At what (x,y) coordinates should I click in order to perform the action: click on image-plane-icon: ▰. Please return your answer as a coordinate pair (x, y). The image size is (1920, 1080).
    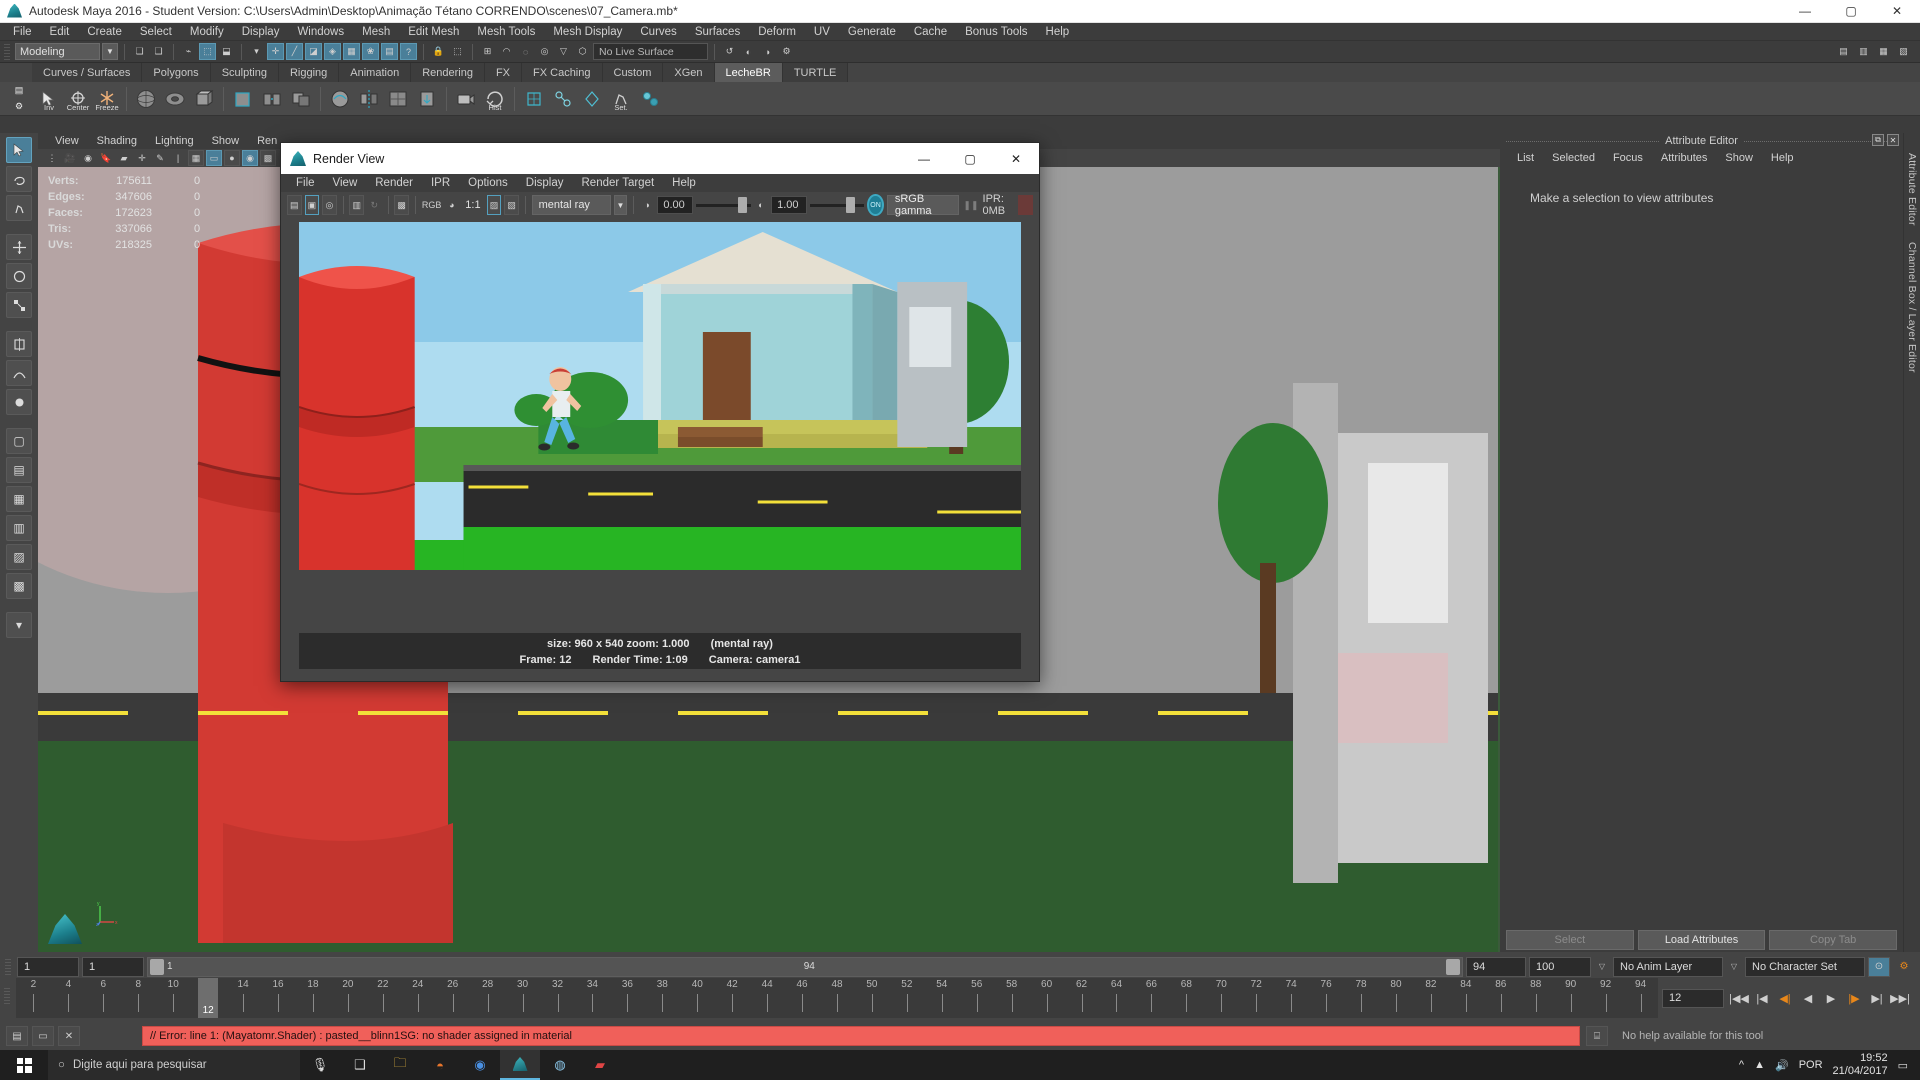
    Looking at the image, I should click on (124, 158).